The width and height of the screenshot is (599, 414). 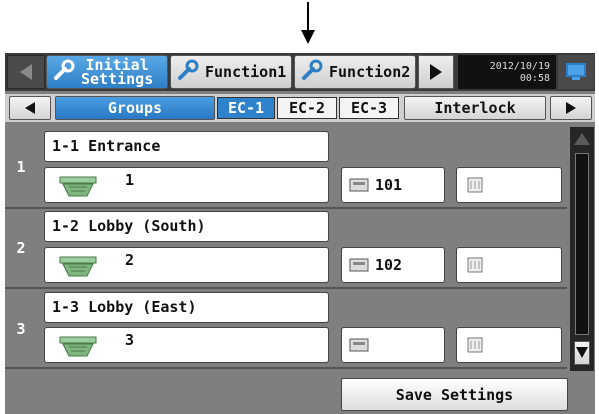 I want to click on ec-tab-2: EC-2, so click(x=307, y=108).